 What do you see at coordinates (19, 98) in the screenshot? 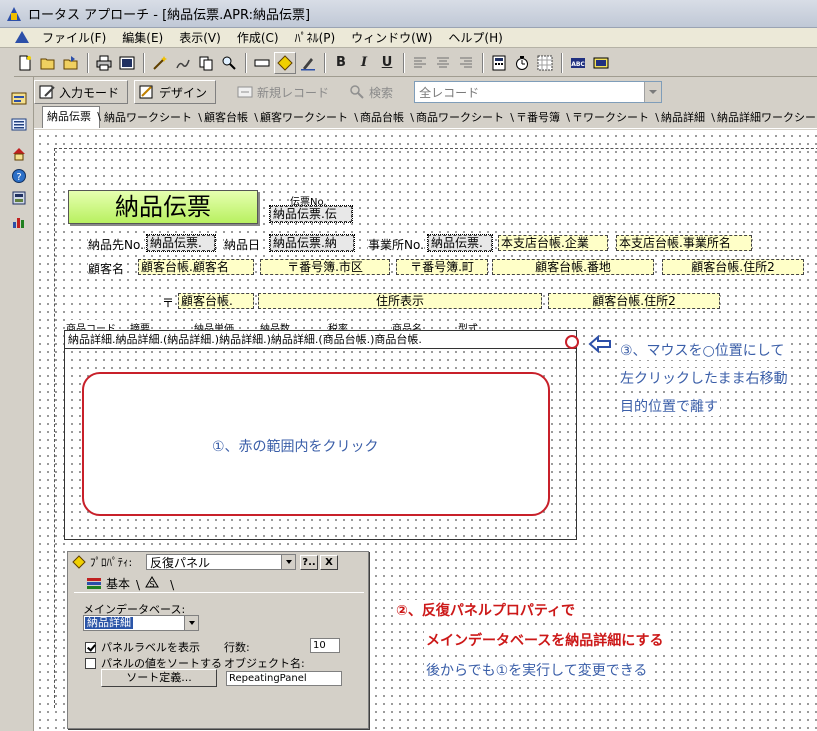
I see `form-tool-icon` at bounding box center [19, 98].